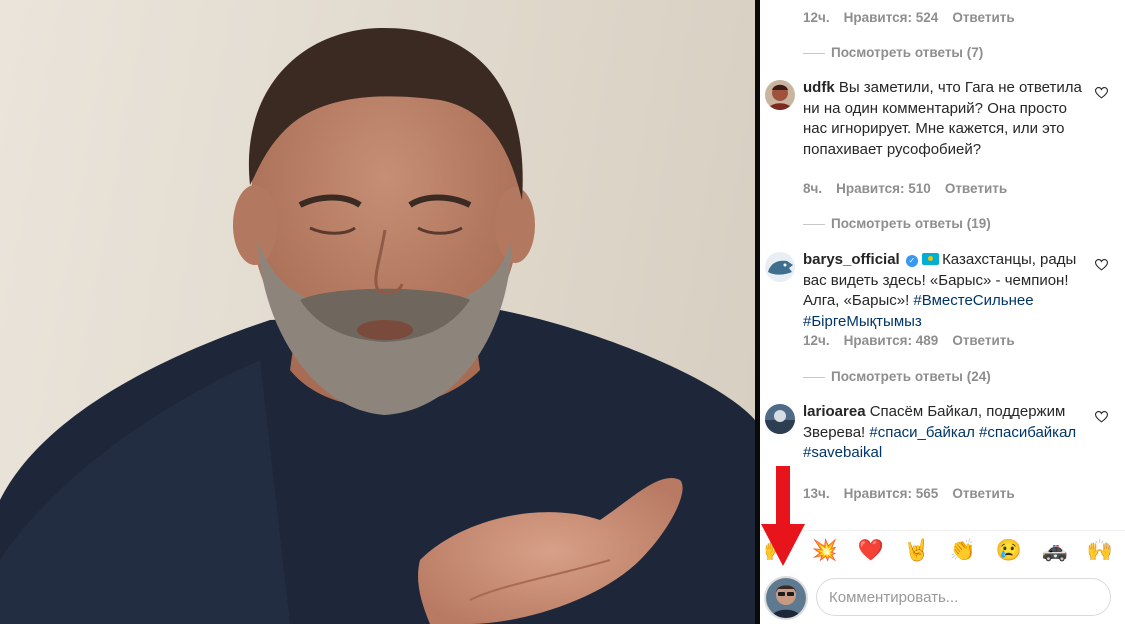 Image resolution: width=1125 pixels, height=624 pixels. I want to click on comment-username: udfk, so click(819, 87).